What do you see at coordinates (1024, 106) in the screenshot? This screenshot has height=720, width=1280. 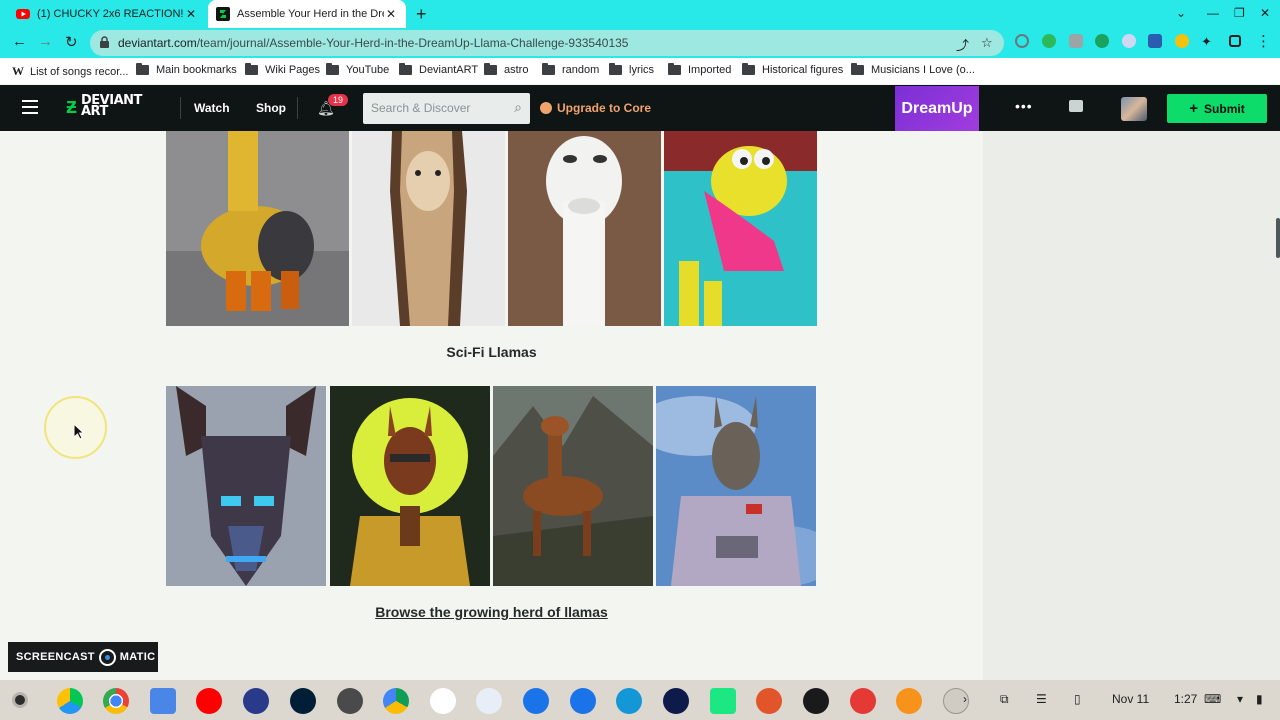 I see `more-options-icon: •••` at bounding box center [1024, 106].